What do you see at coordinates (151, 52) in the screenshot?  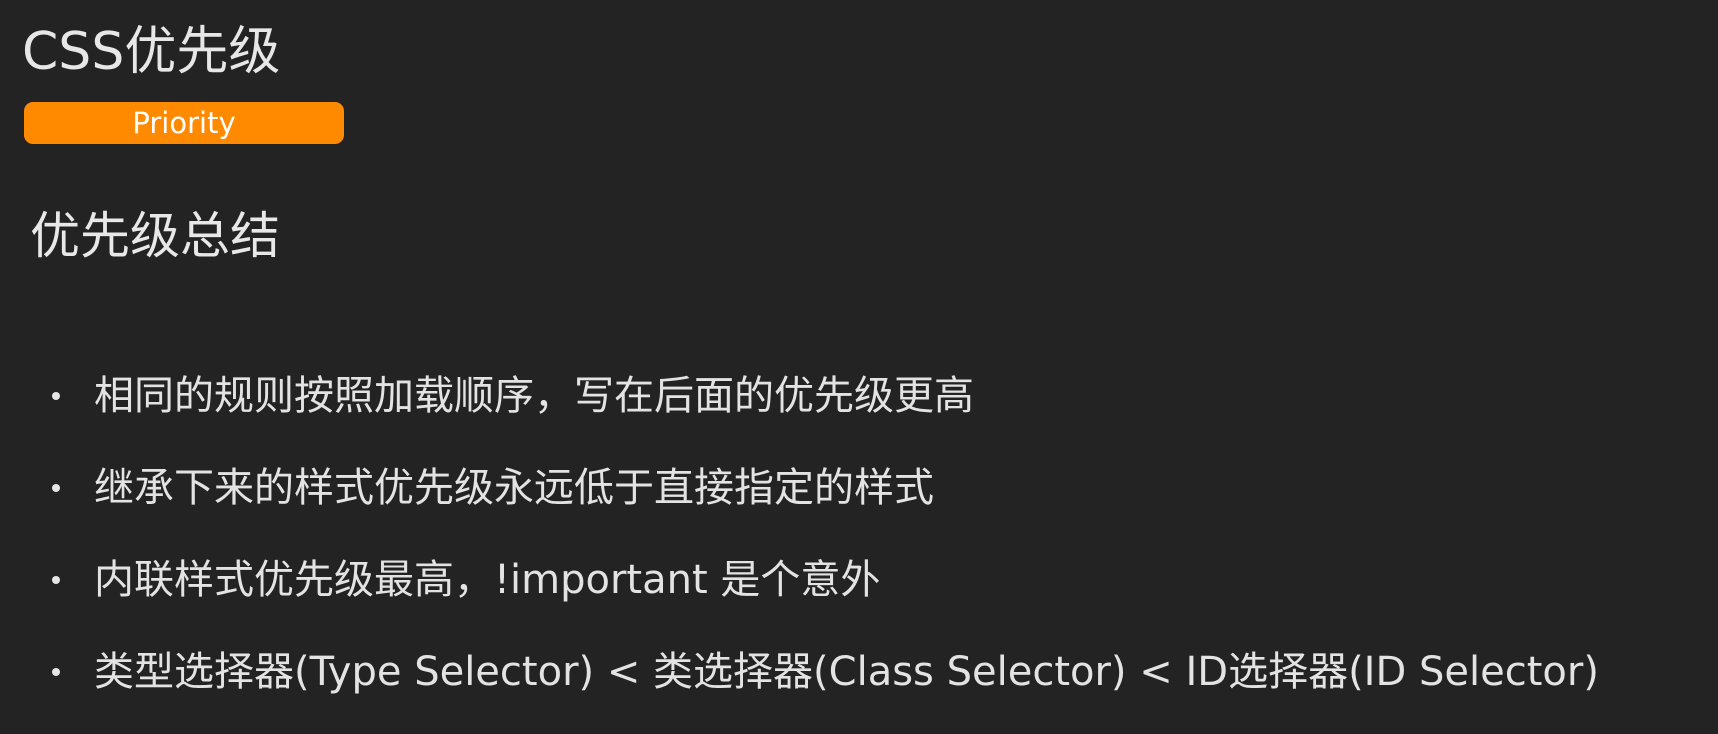 I see `page-title: CSS优先级` at bounding box center [151, 52].